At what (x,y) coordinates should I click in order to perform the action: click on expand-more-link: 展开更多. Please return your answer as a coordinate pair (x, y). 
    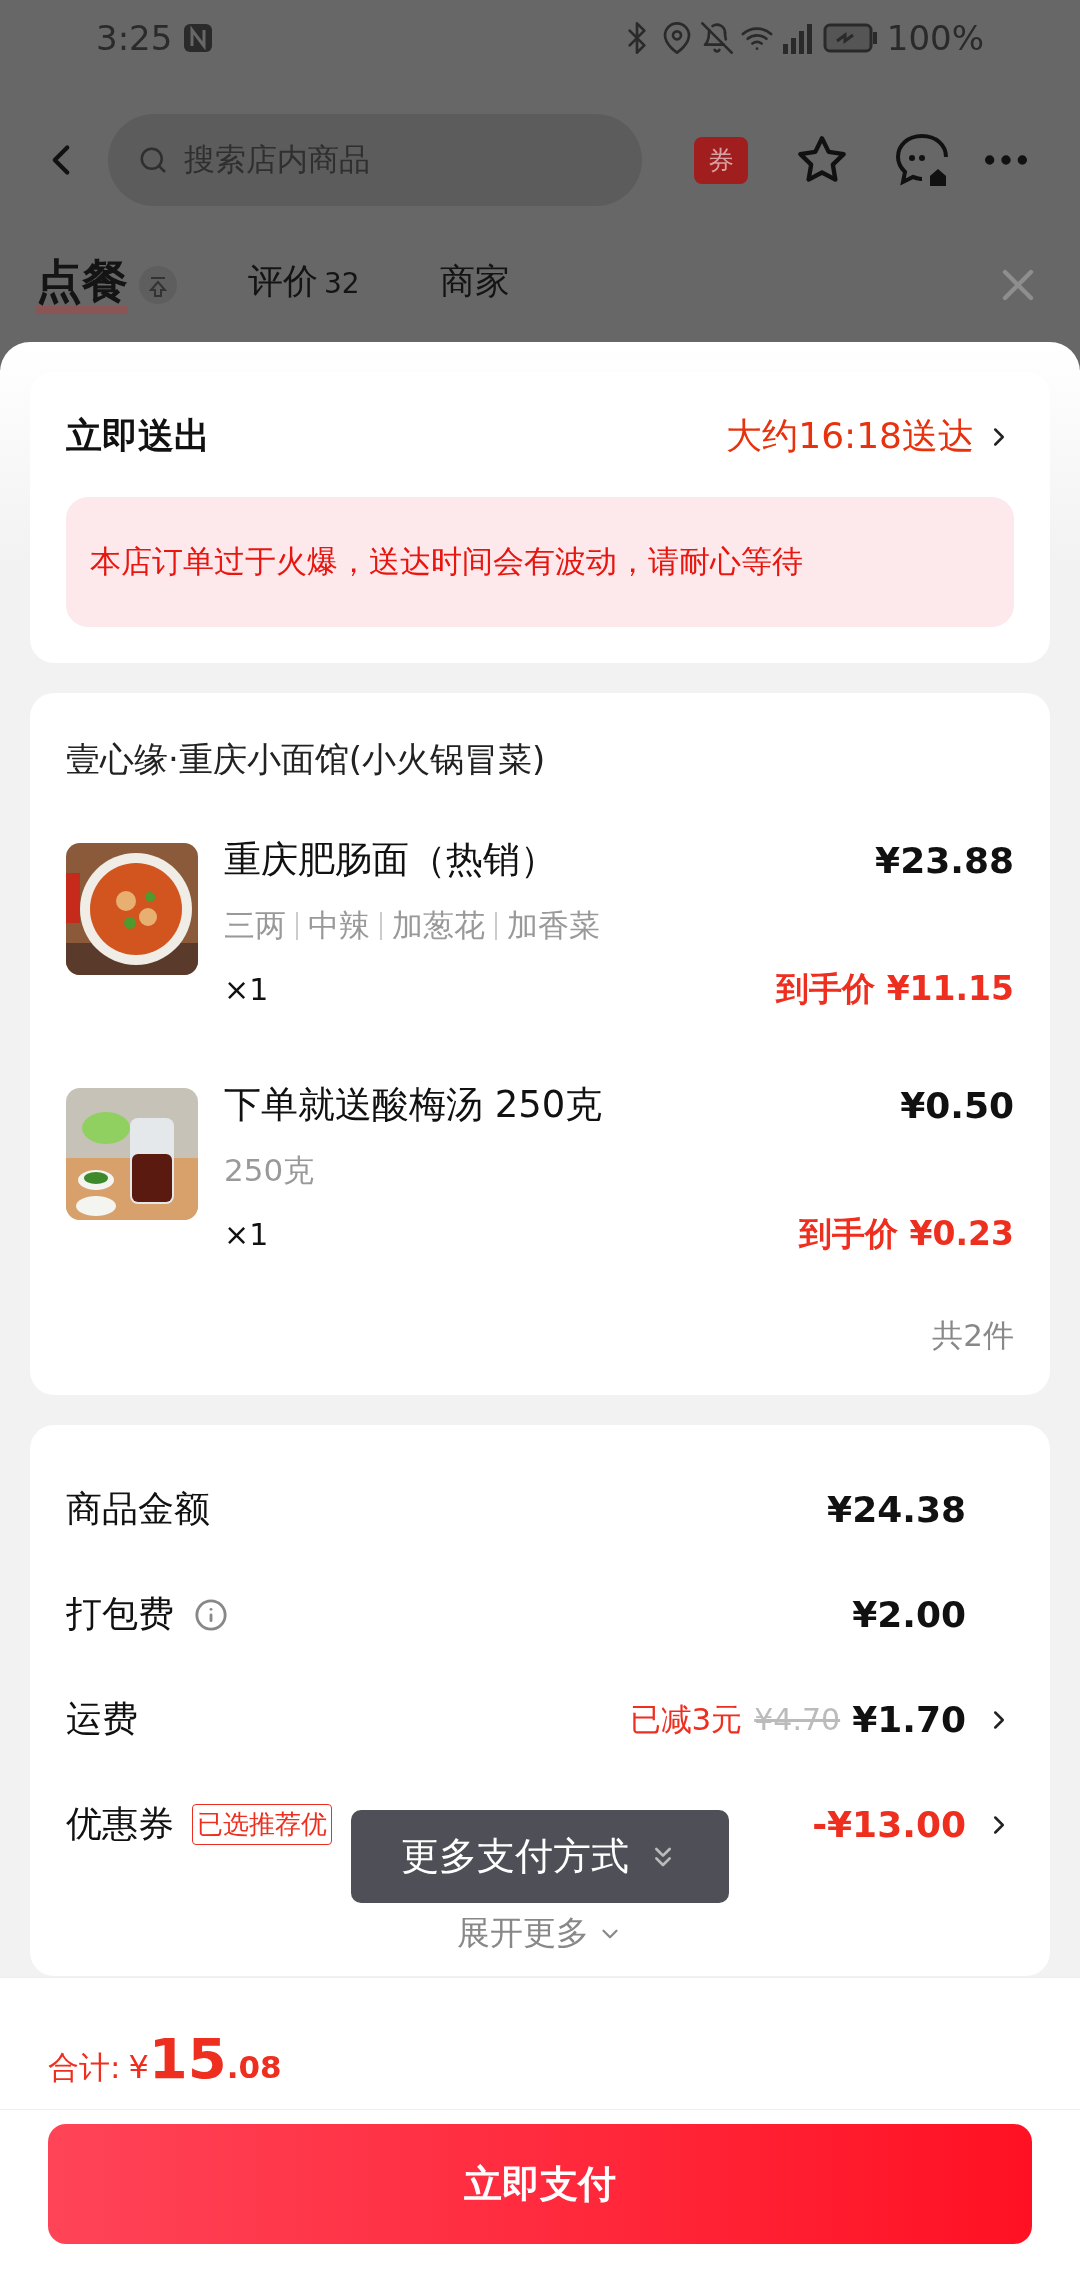
    Looking at the image, I should click on (540, 1933).